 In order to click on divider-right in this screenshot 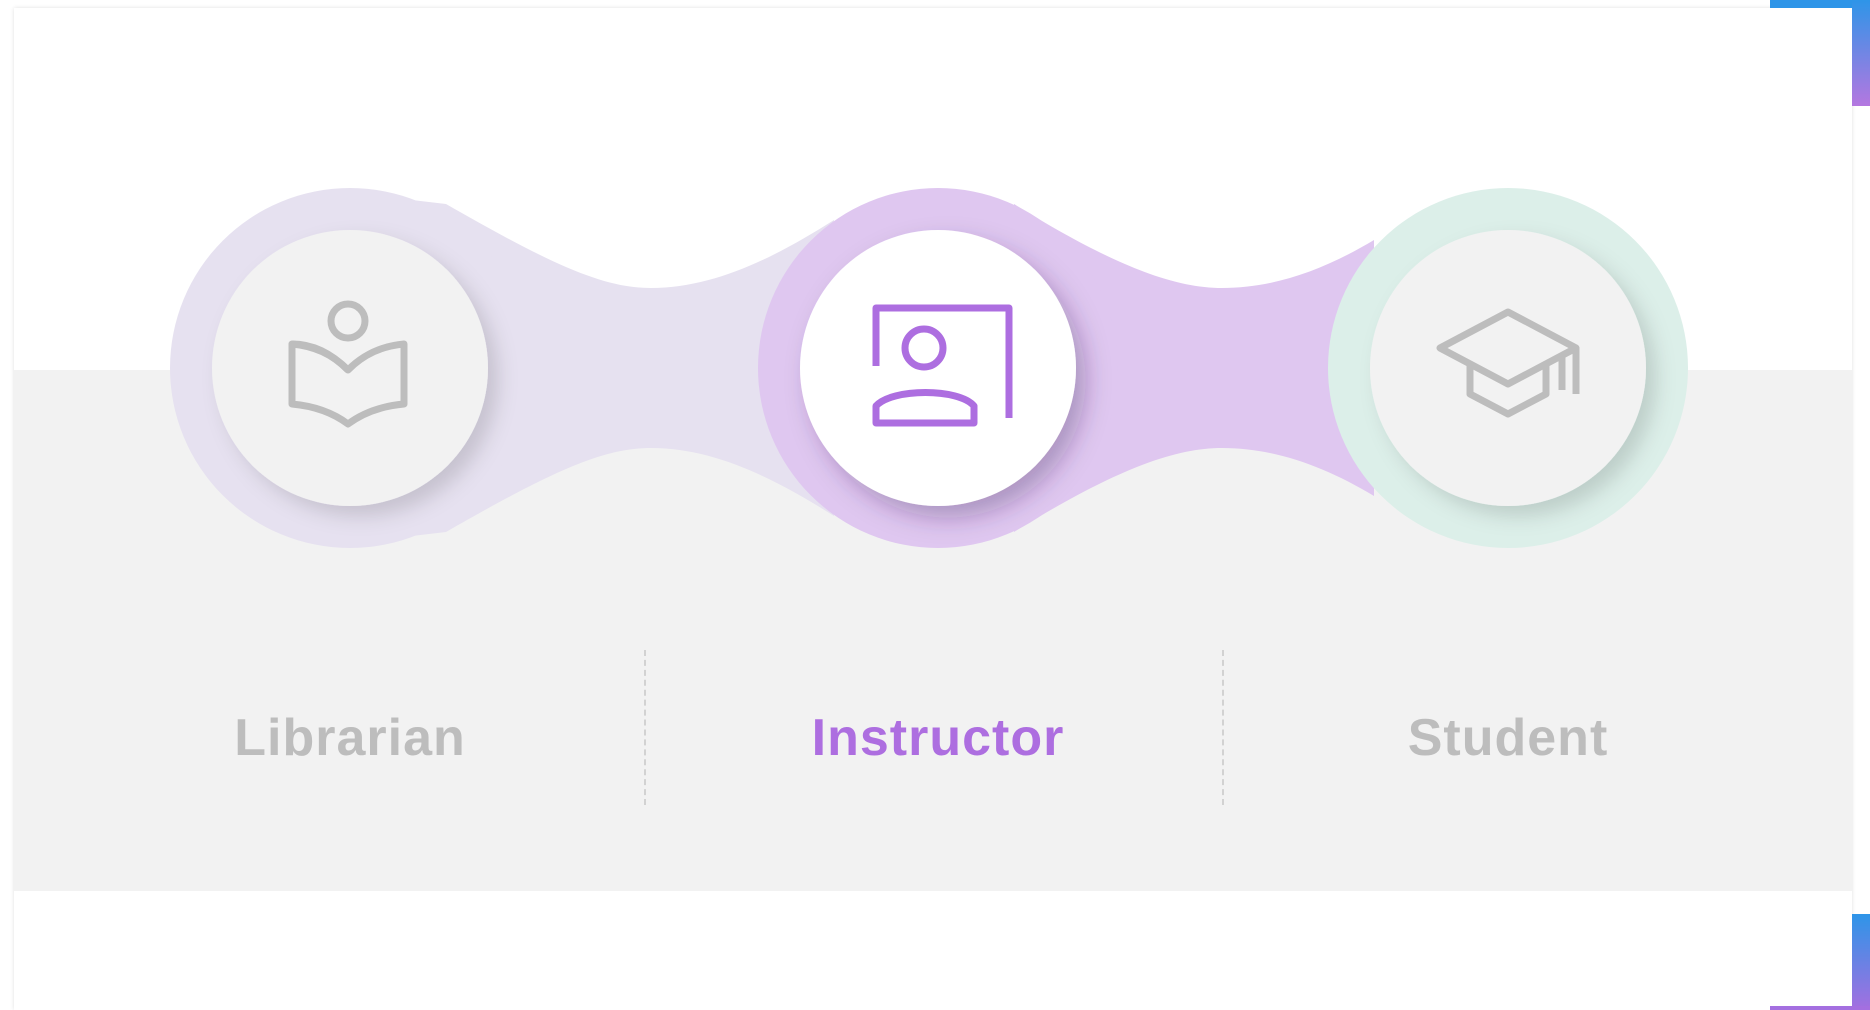, I will do `click(1223, 727)`.